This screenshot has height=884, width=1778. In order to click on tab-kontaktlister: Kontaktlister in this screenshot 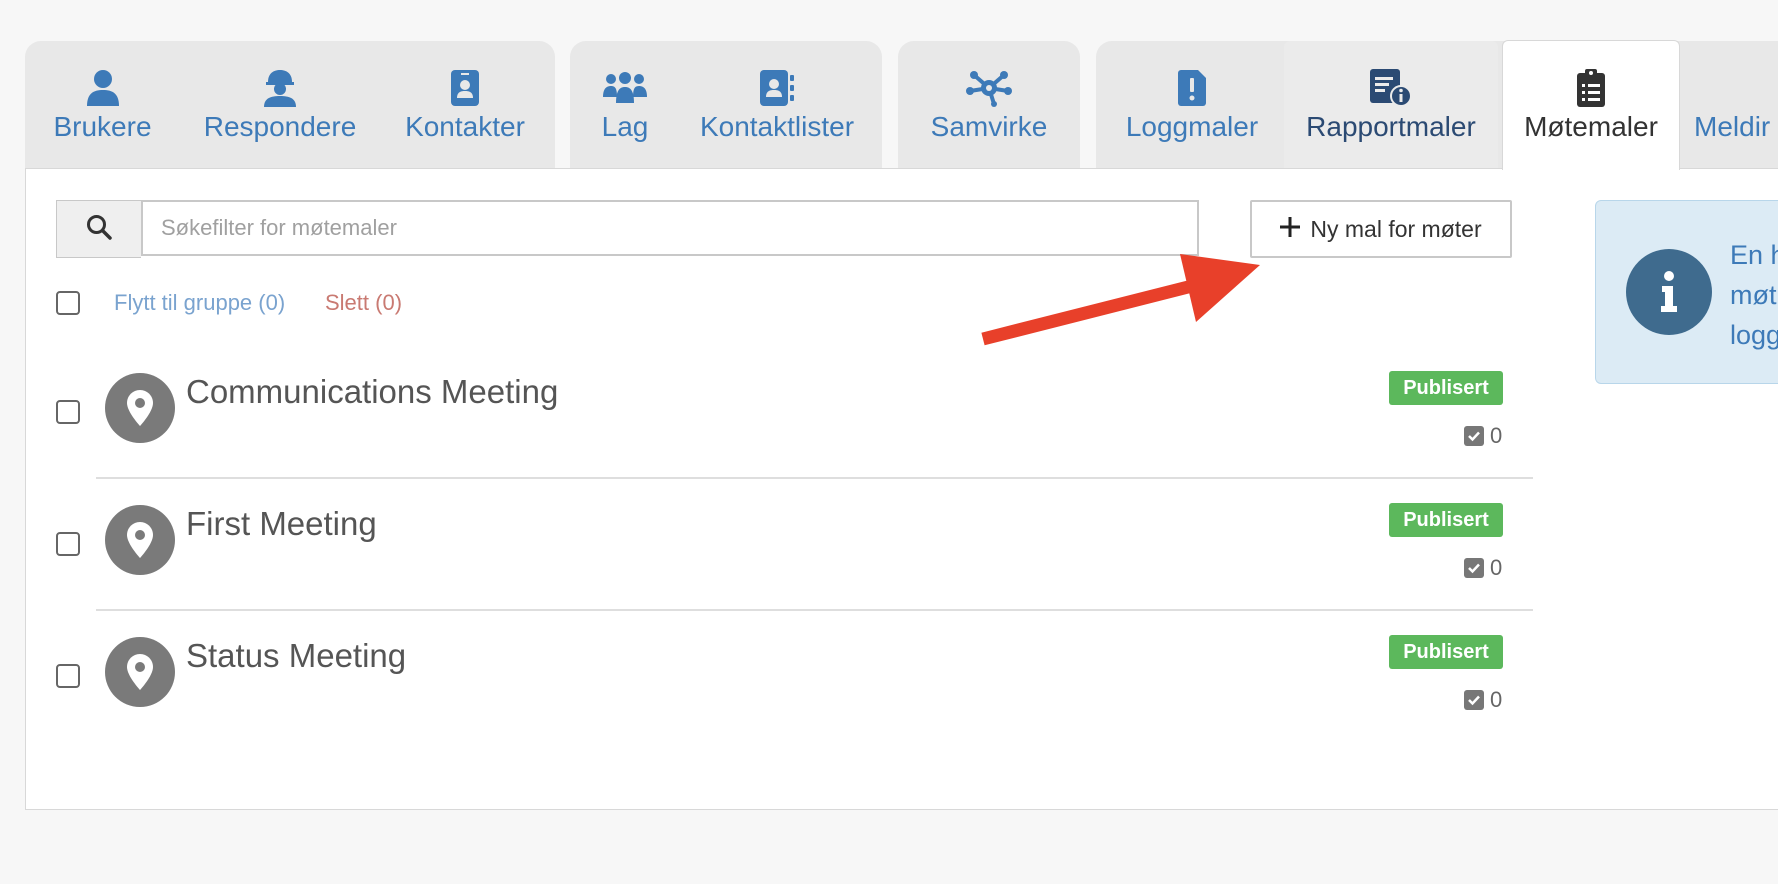, I will do `click(777, 104)`.